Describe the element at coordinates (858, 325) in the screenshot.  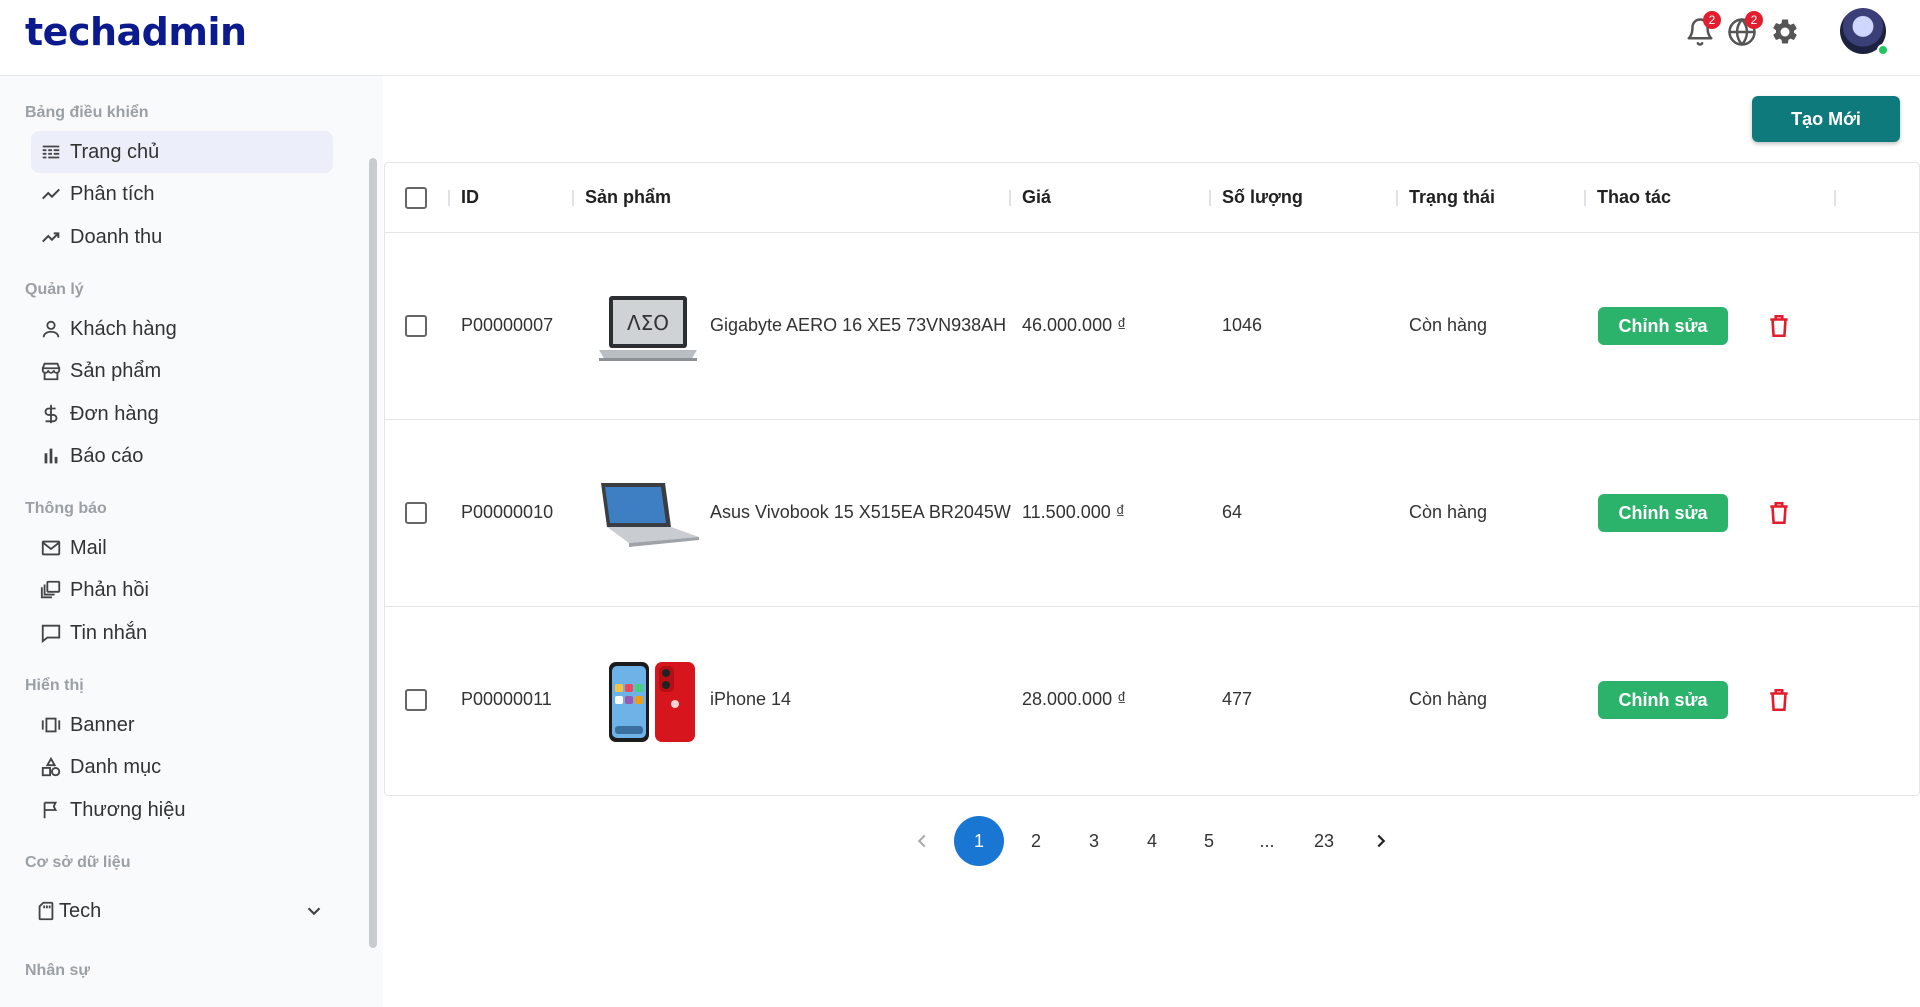
I see `product-name: Gigabyte AERO 16 XE5 73VN938AH` at that location.